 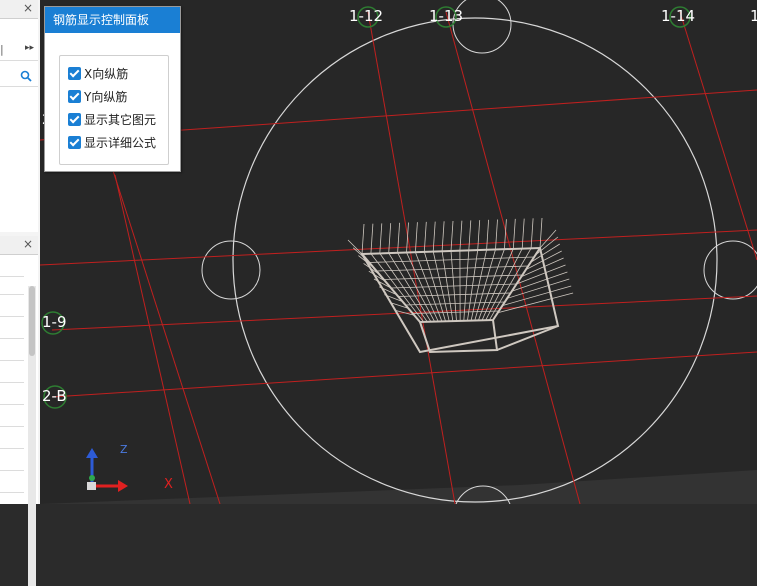 I want to click on option-label: 显示详细公式, so click(x=120, y=143).